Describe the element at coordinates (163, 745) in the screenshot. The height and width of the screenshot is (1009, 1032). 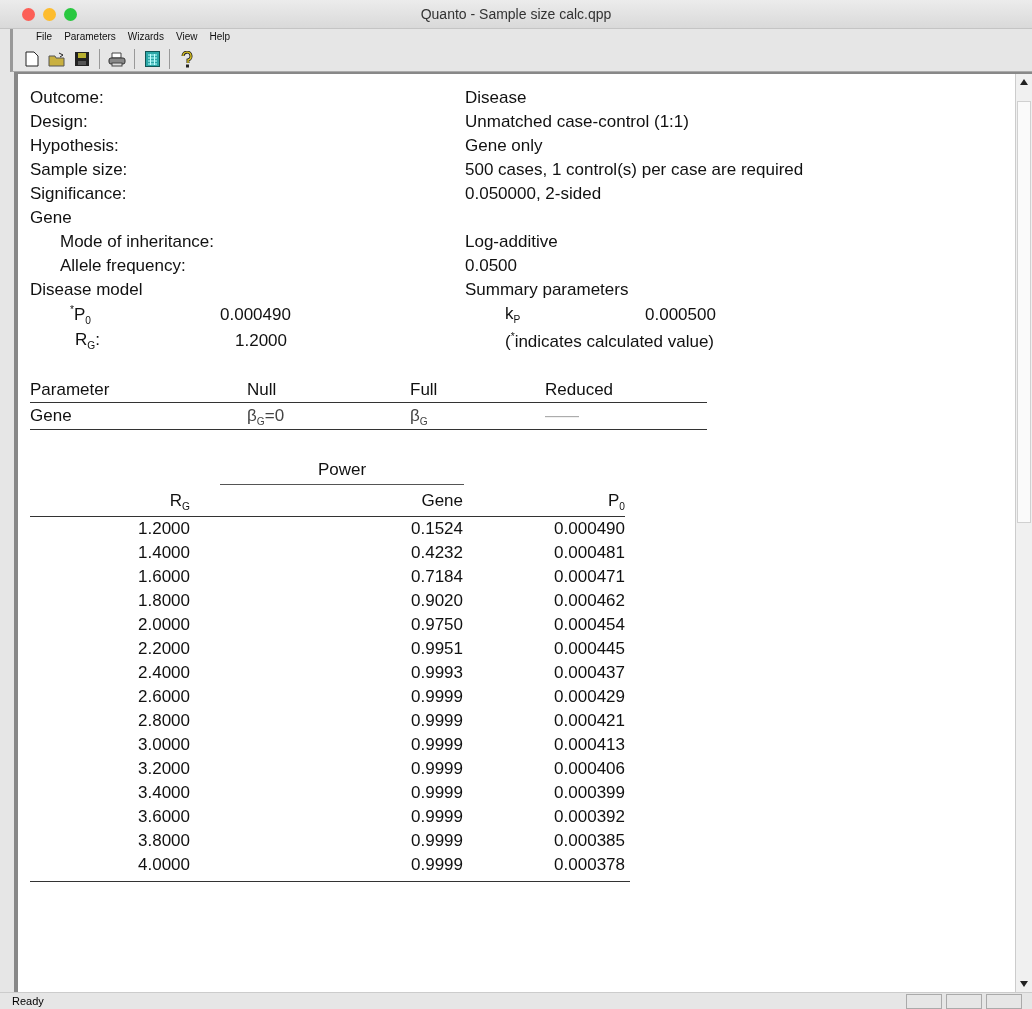
I see `table-cell-text: 3.0000` at that location.